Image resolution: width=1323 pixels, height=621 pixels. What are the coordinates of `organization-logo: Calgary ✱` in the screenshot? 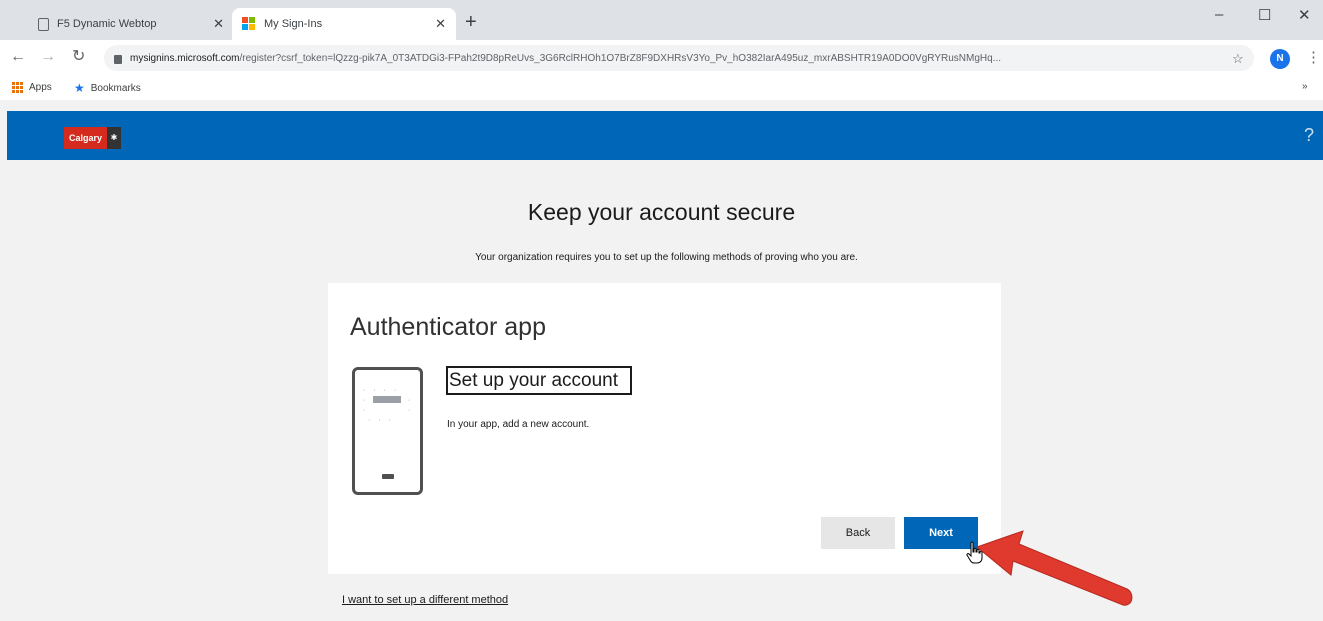 It's located at (93, 138).